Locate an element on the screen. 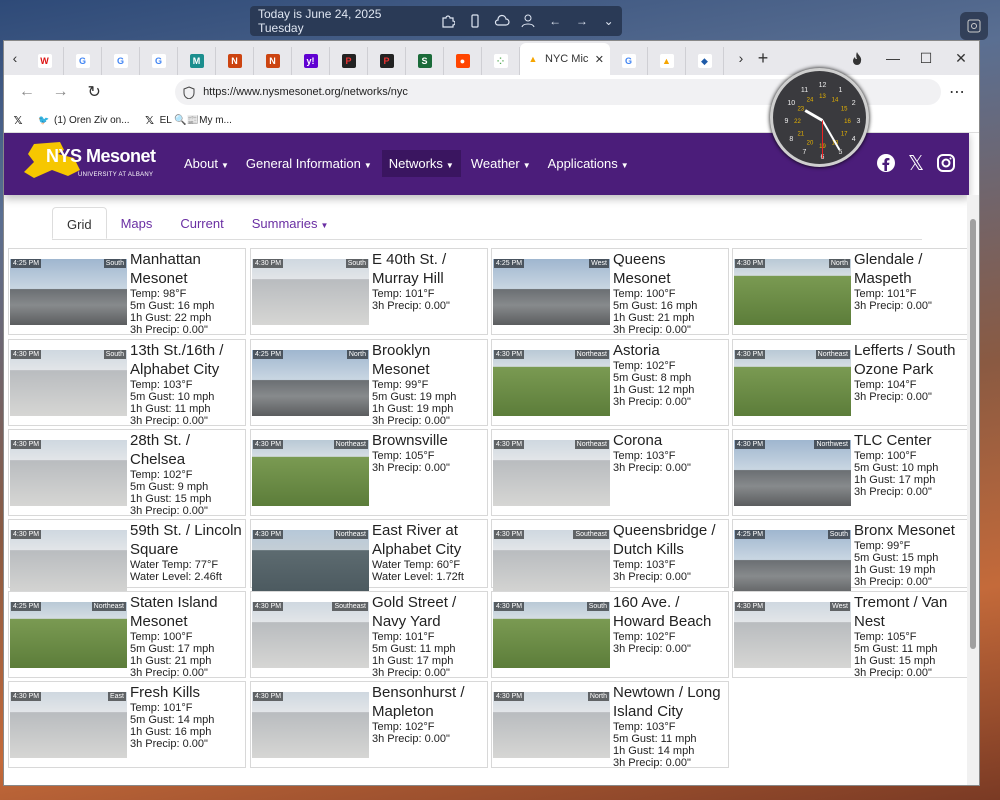  screenshot-icon is located at coordinates (974, 26).